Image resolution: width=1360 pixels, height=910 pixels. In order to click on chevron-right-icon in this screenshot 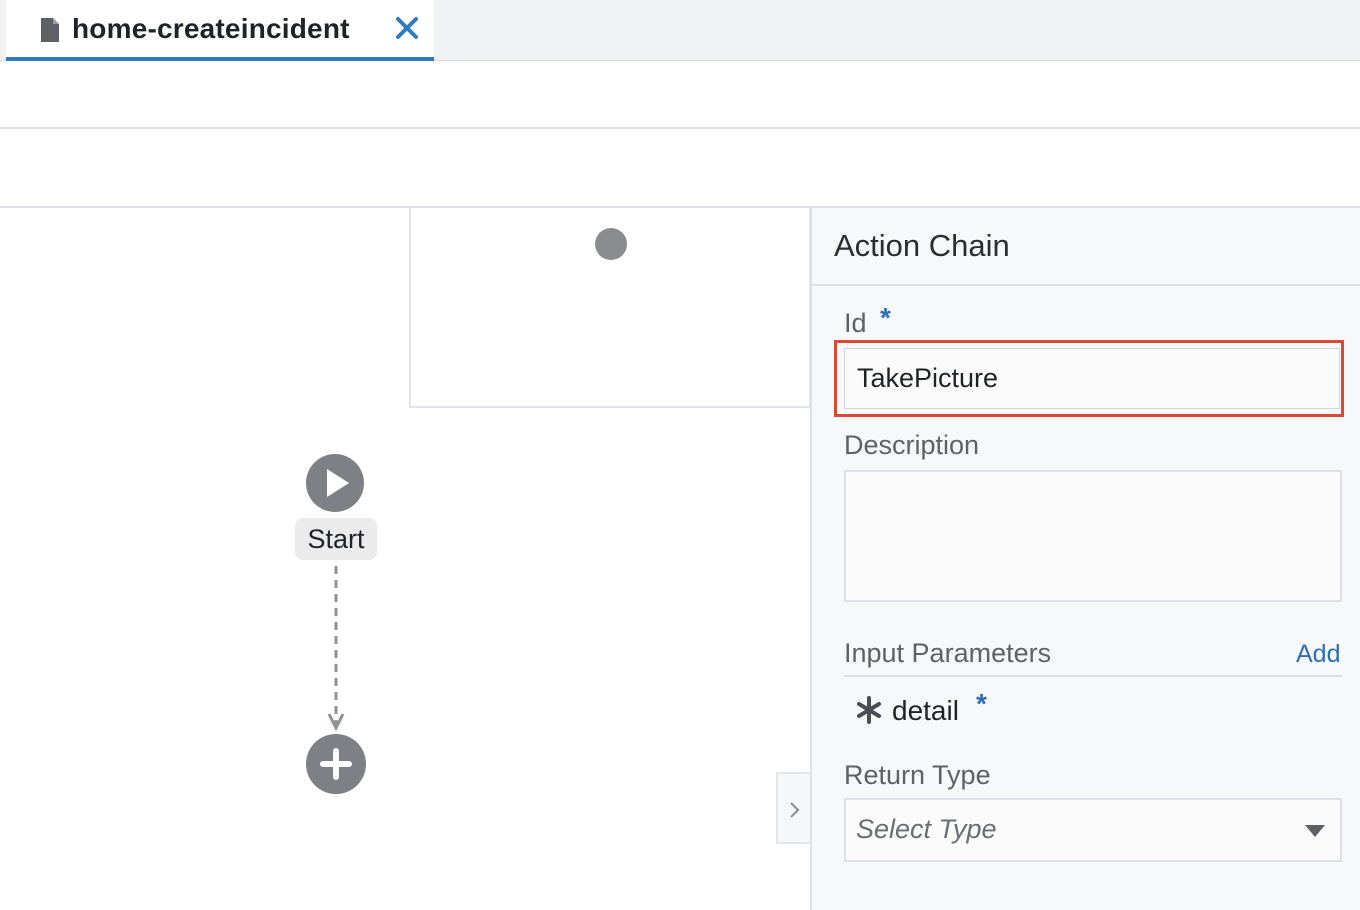, I will do `click(795, 810)`.